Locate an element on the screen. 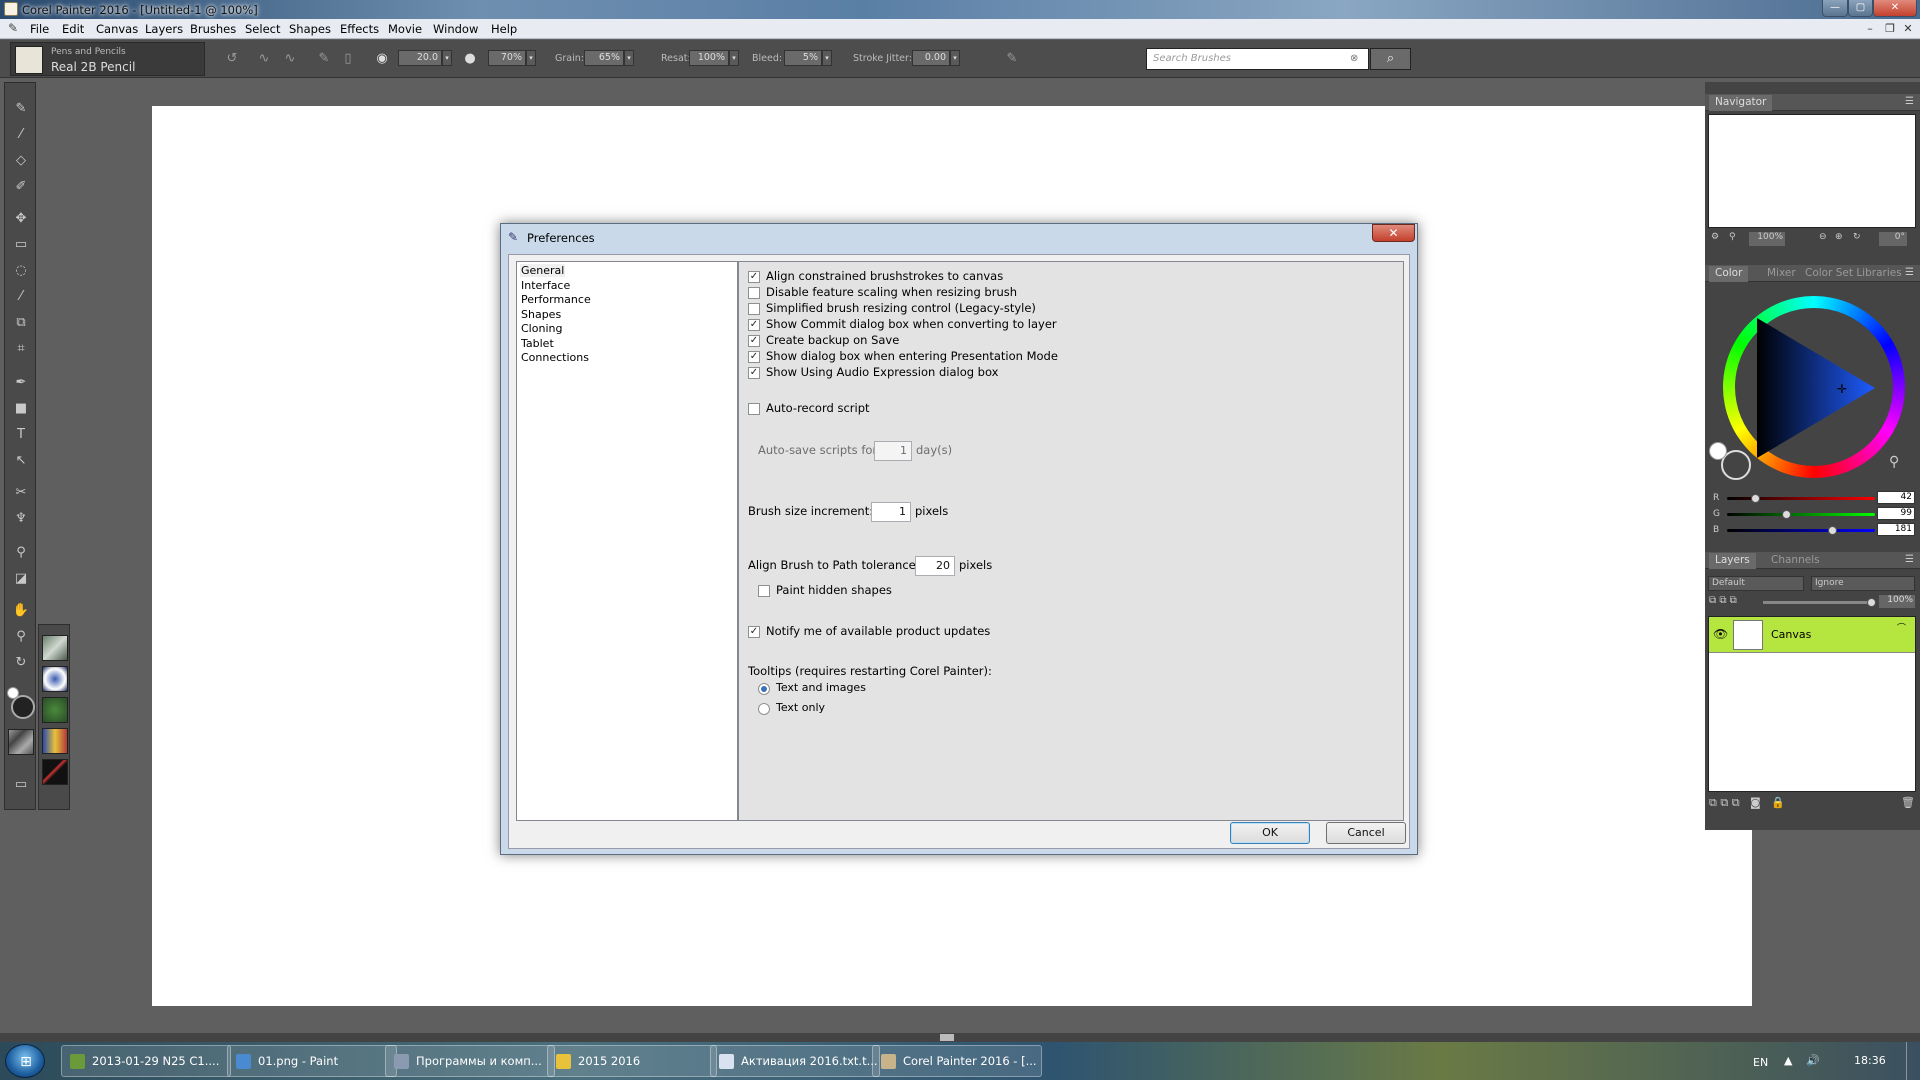 The height and width of the screenshot is (1080, 1920). app-icon is located at coordinates (11, 9).